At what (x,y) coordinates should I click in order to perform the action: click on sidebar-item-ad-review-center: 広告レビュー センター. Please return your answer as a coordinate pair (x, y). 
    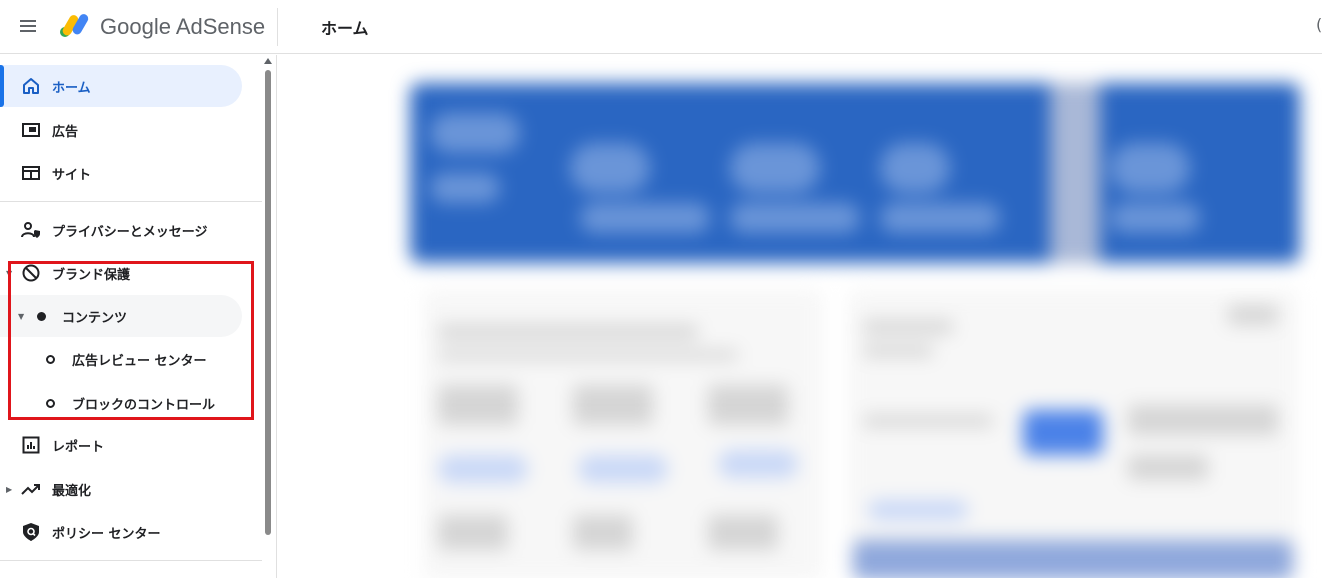
    Looking at the image, I should click on (121, 359).